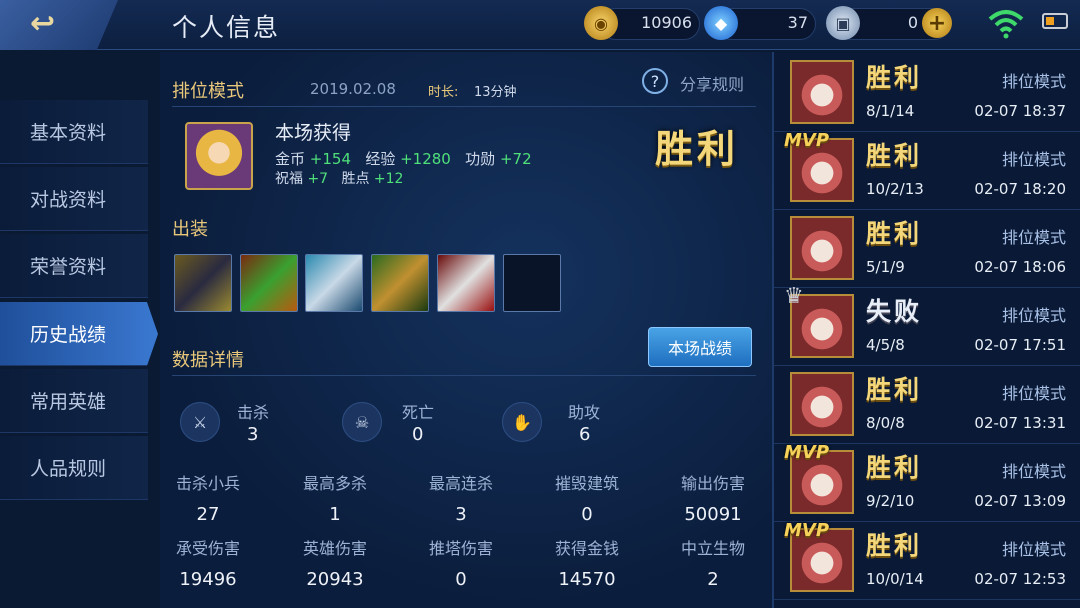 This screenshot has width=1080, height=608. What do you see at coordinates (894, 311) in the screenshot?
I see `history-result: 失败` at bounding box center [894, 311].